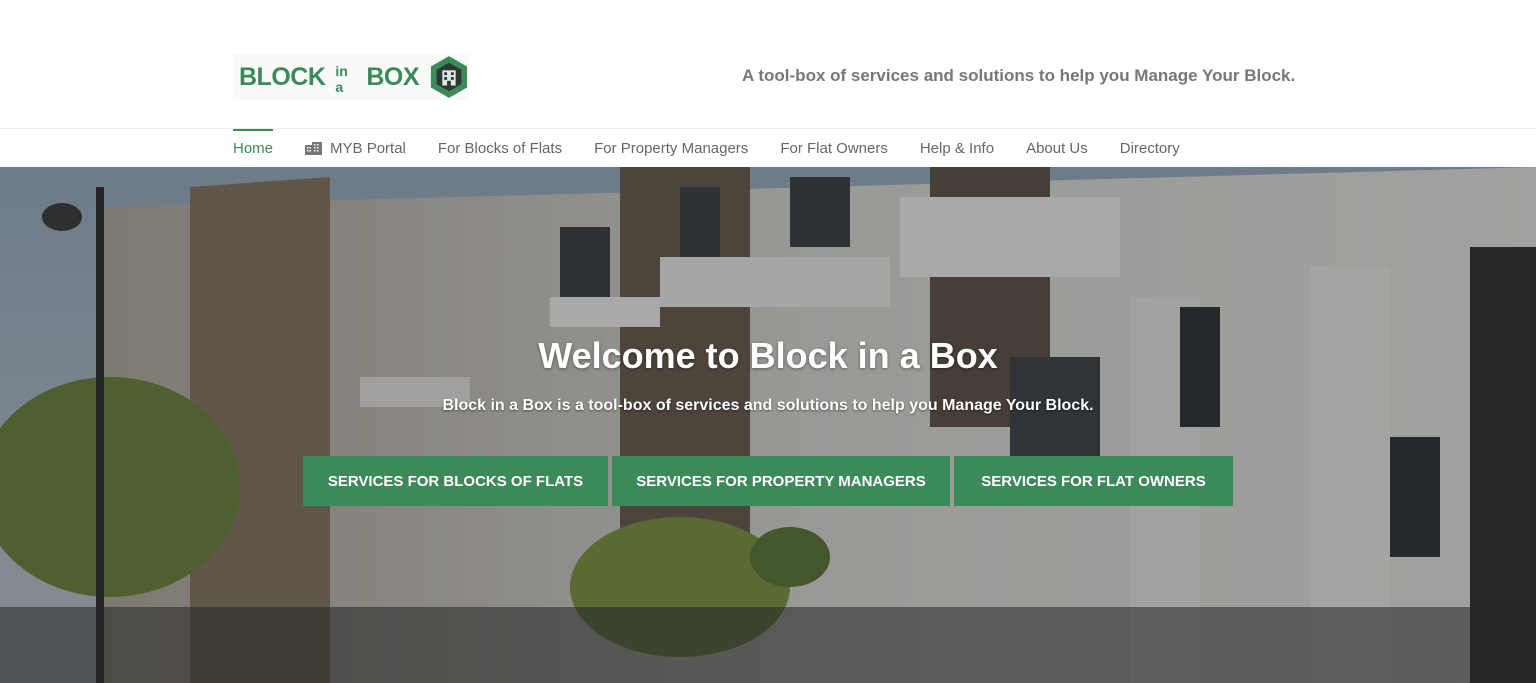 The height and width of the screenshot is (683, 1536). I want to click on logo-word-box: BOX, so click(393, 76).